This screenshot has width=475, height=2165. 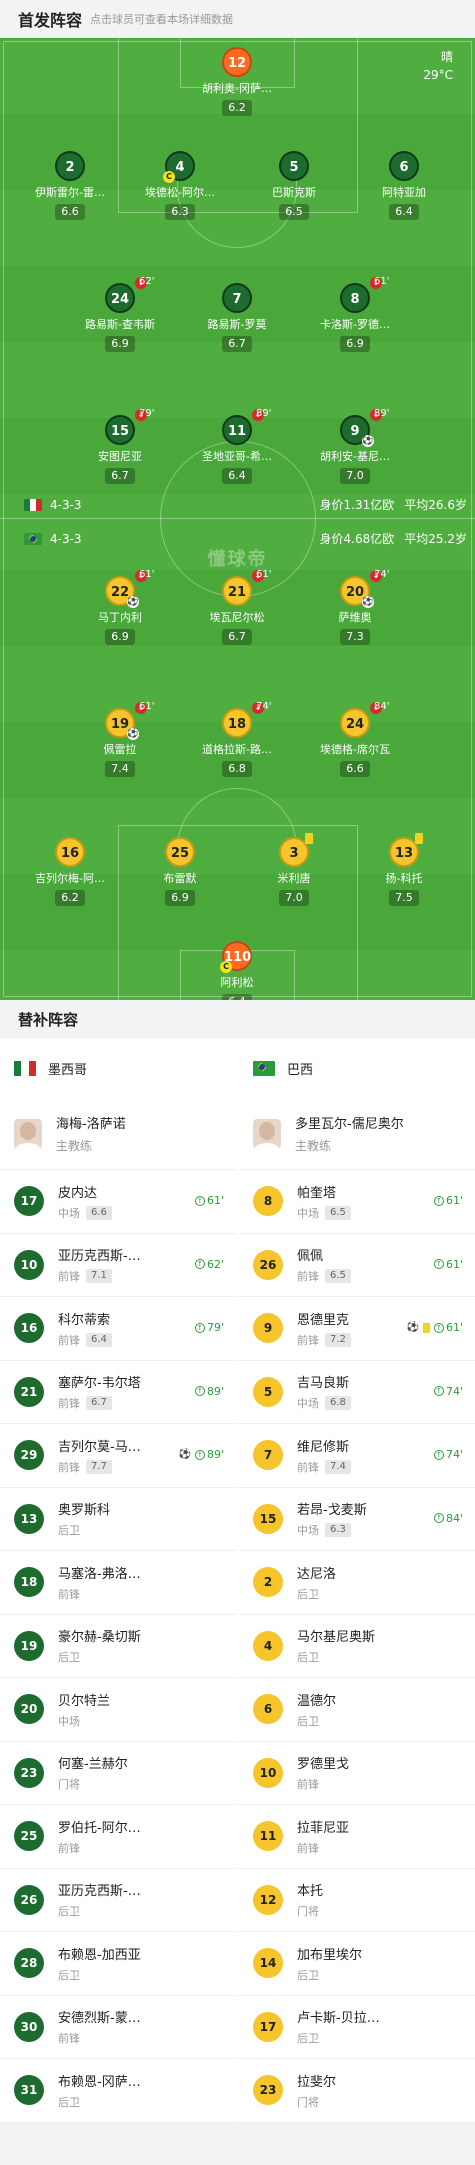 What do you see at coordinates (120, 446) in the screenshot?
I see `player-15: 15 ↓ 79' 安图尼亚 6.7` at bounding box center [120, 446].